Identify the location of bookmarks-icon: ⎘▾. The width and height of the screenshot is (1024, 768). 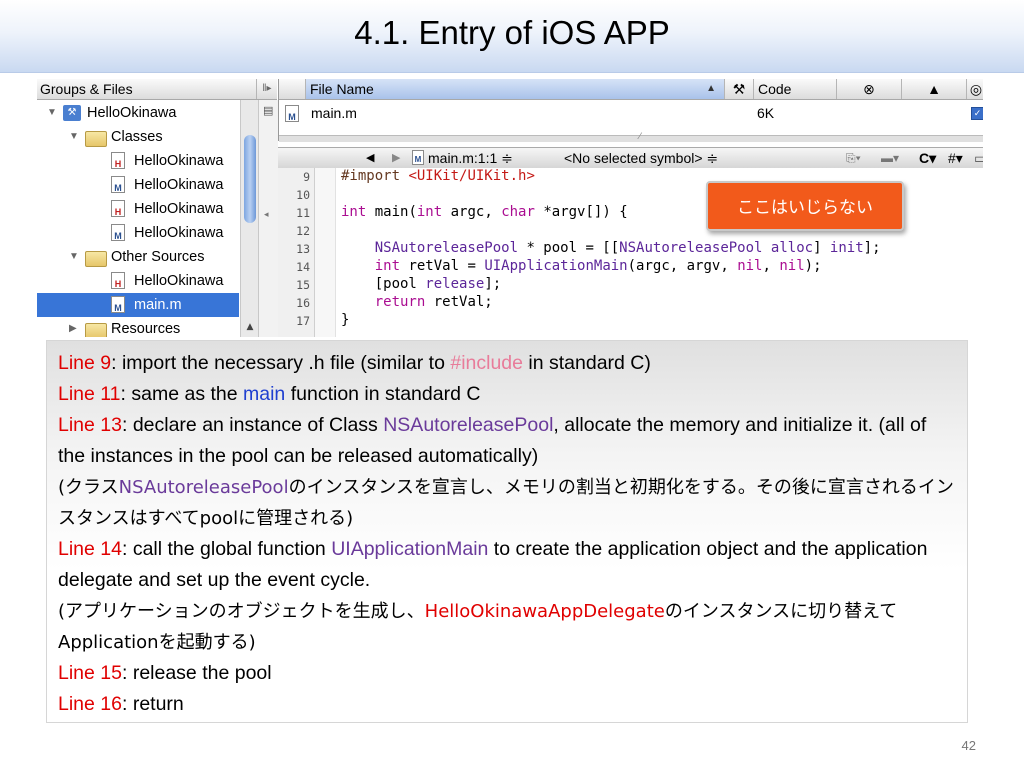
(853, 158).